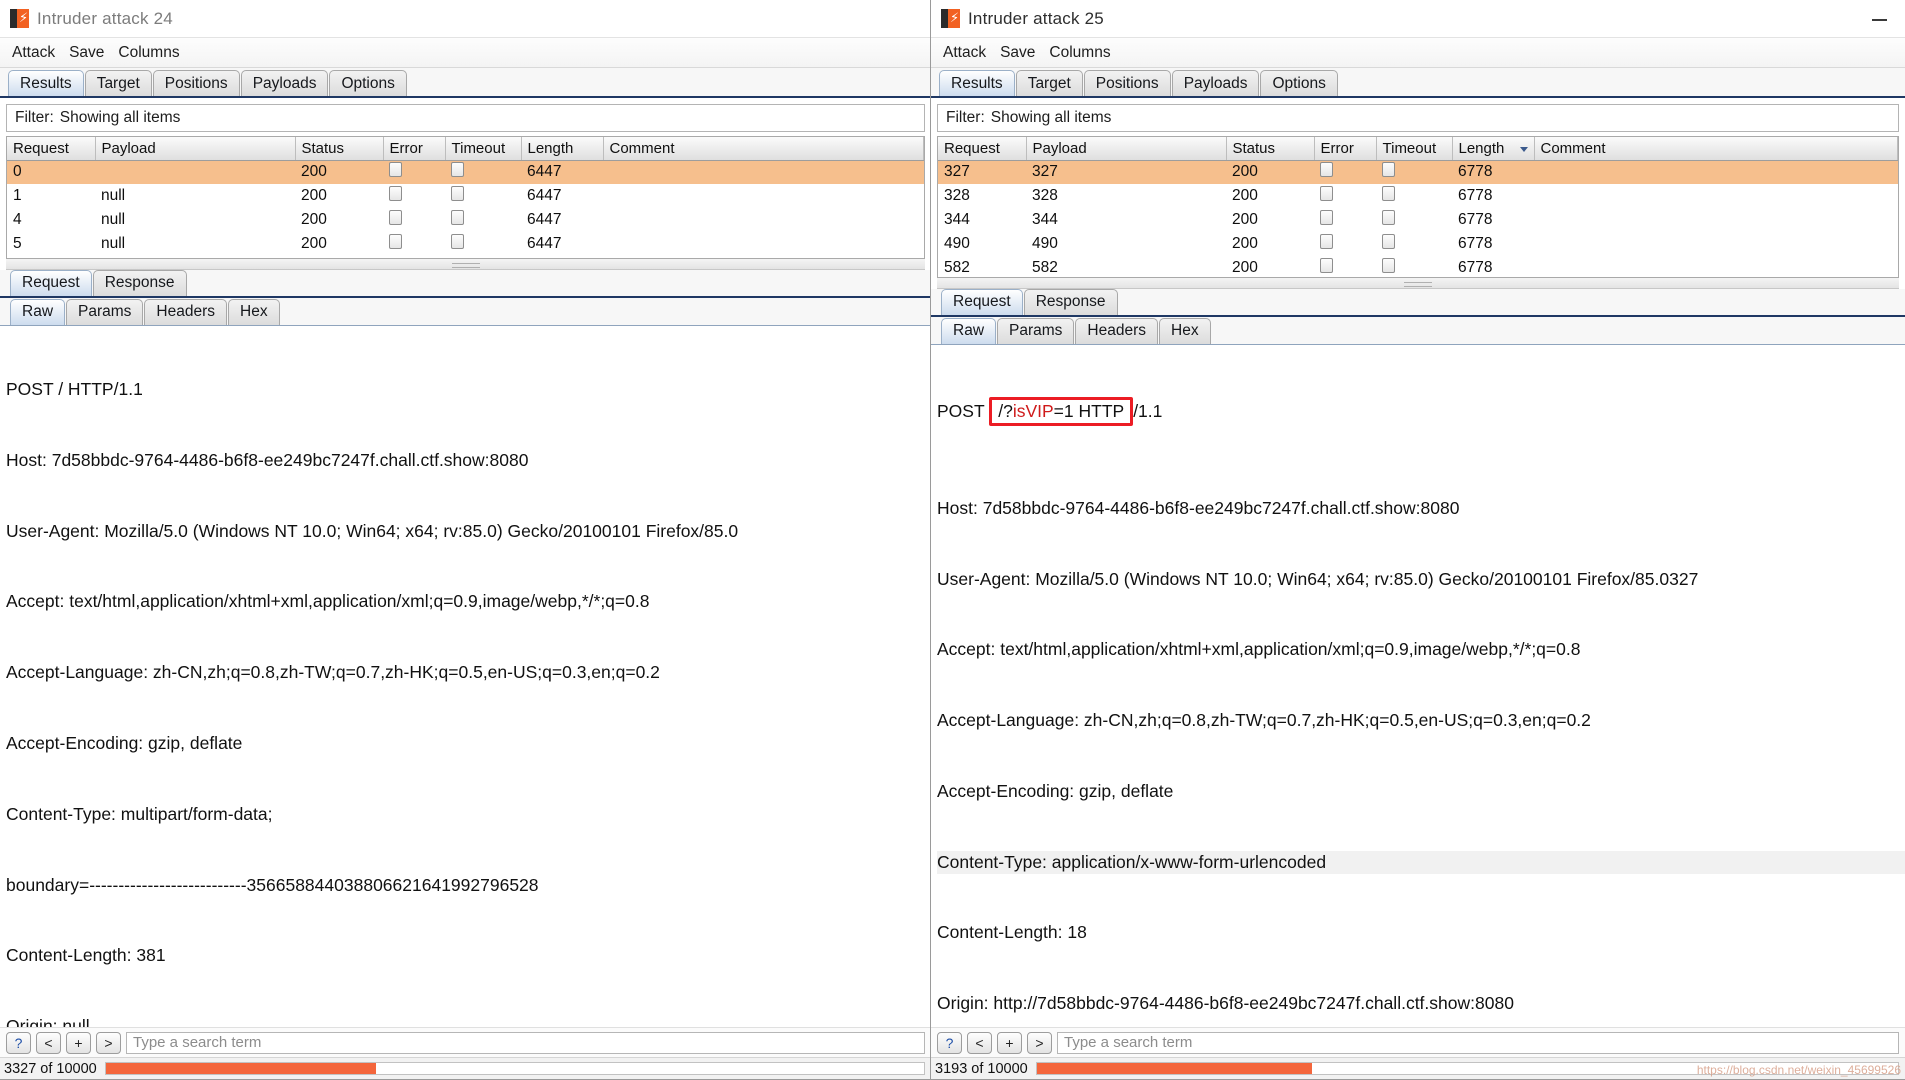 The image size is (1905, 1080). I want to click on table-row: 490 490 200 6778, so click(1418, 244).